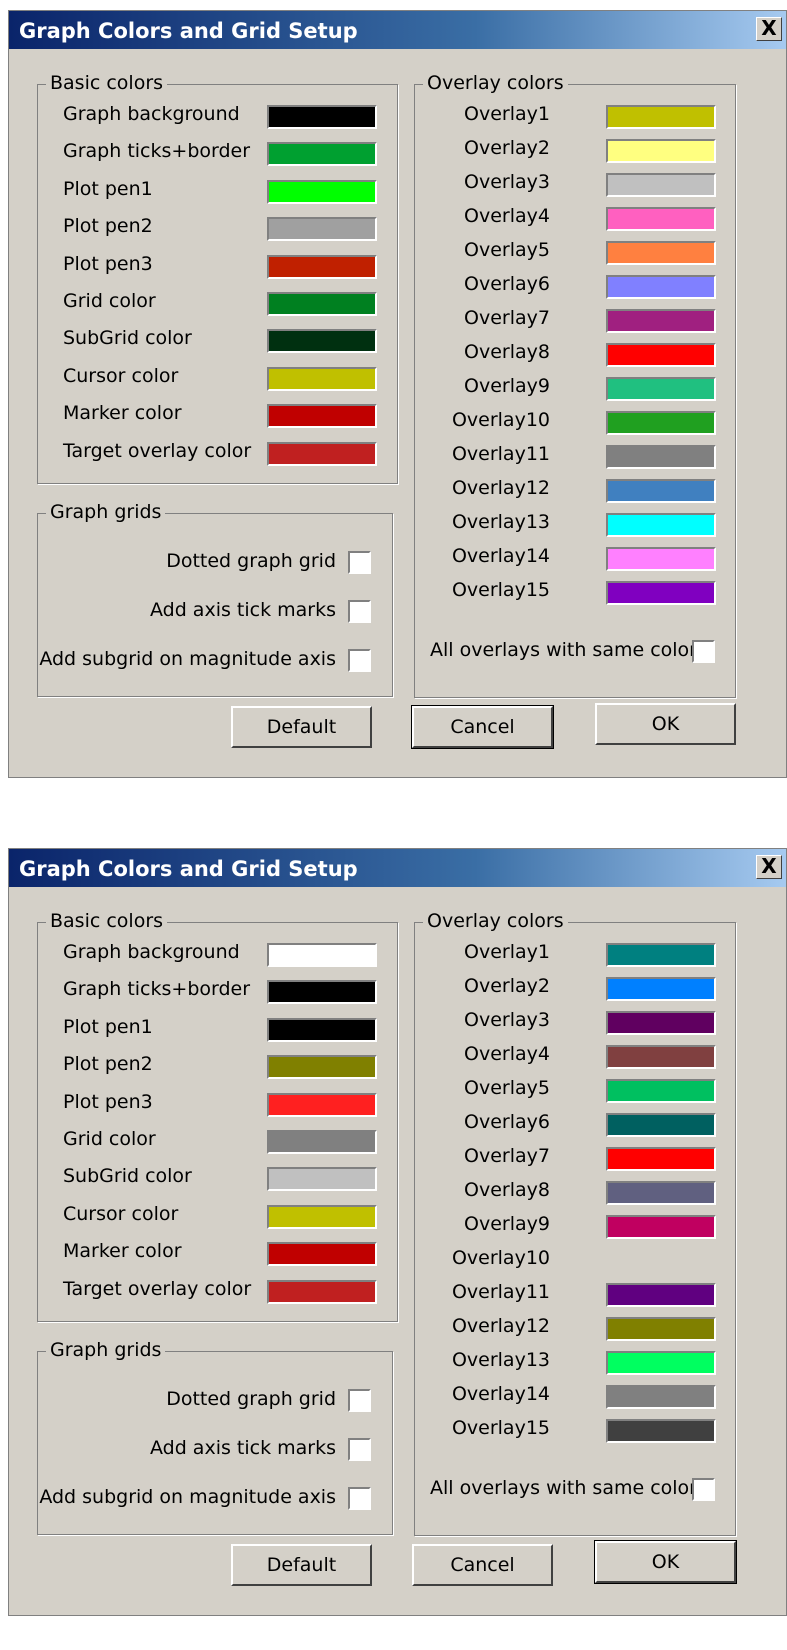 This screenshot has height=1650, width=787. What do you see at coordinates (495, 921) in the screenshot?
I see `overlay-colors-legend: Overlay colors` at bounding box center [495, 921].